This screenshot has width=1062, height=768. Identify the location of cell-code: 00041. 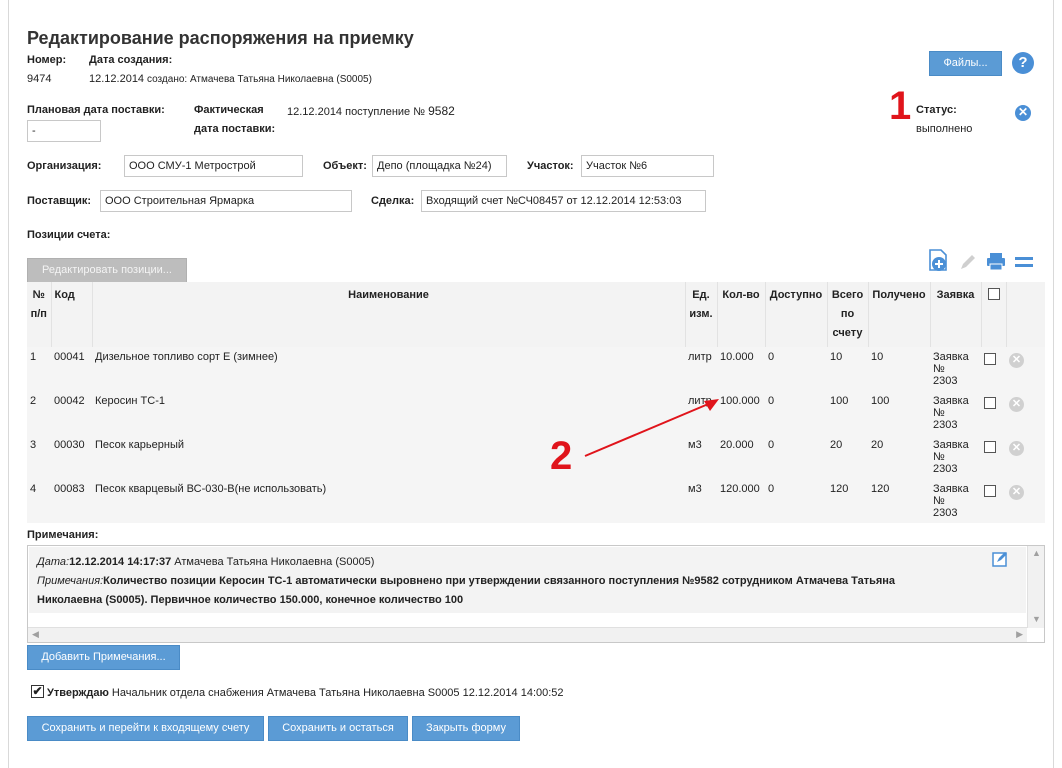
(71, 369).